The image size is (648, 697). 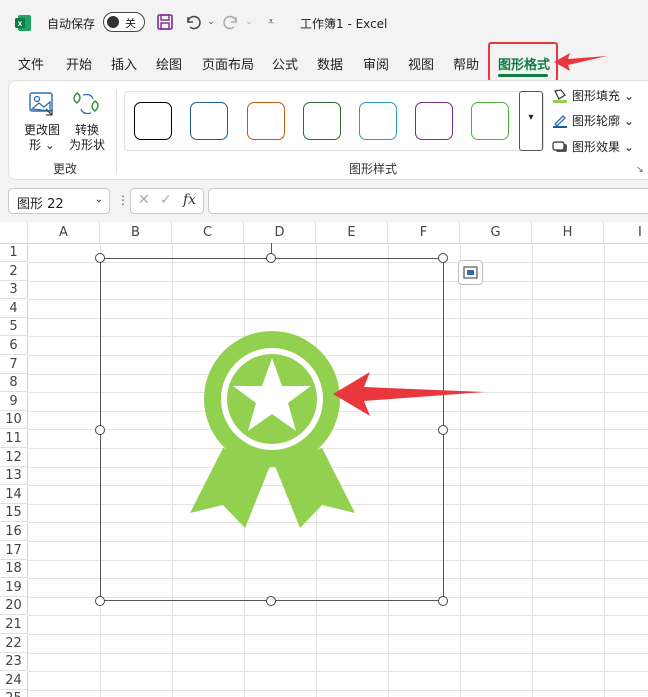 What do you see at coordinates (86, 145) in the screenshot?
I see `convert-label-2: 为形状` at bounding box center [86, 145].